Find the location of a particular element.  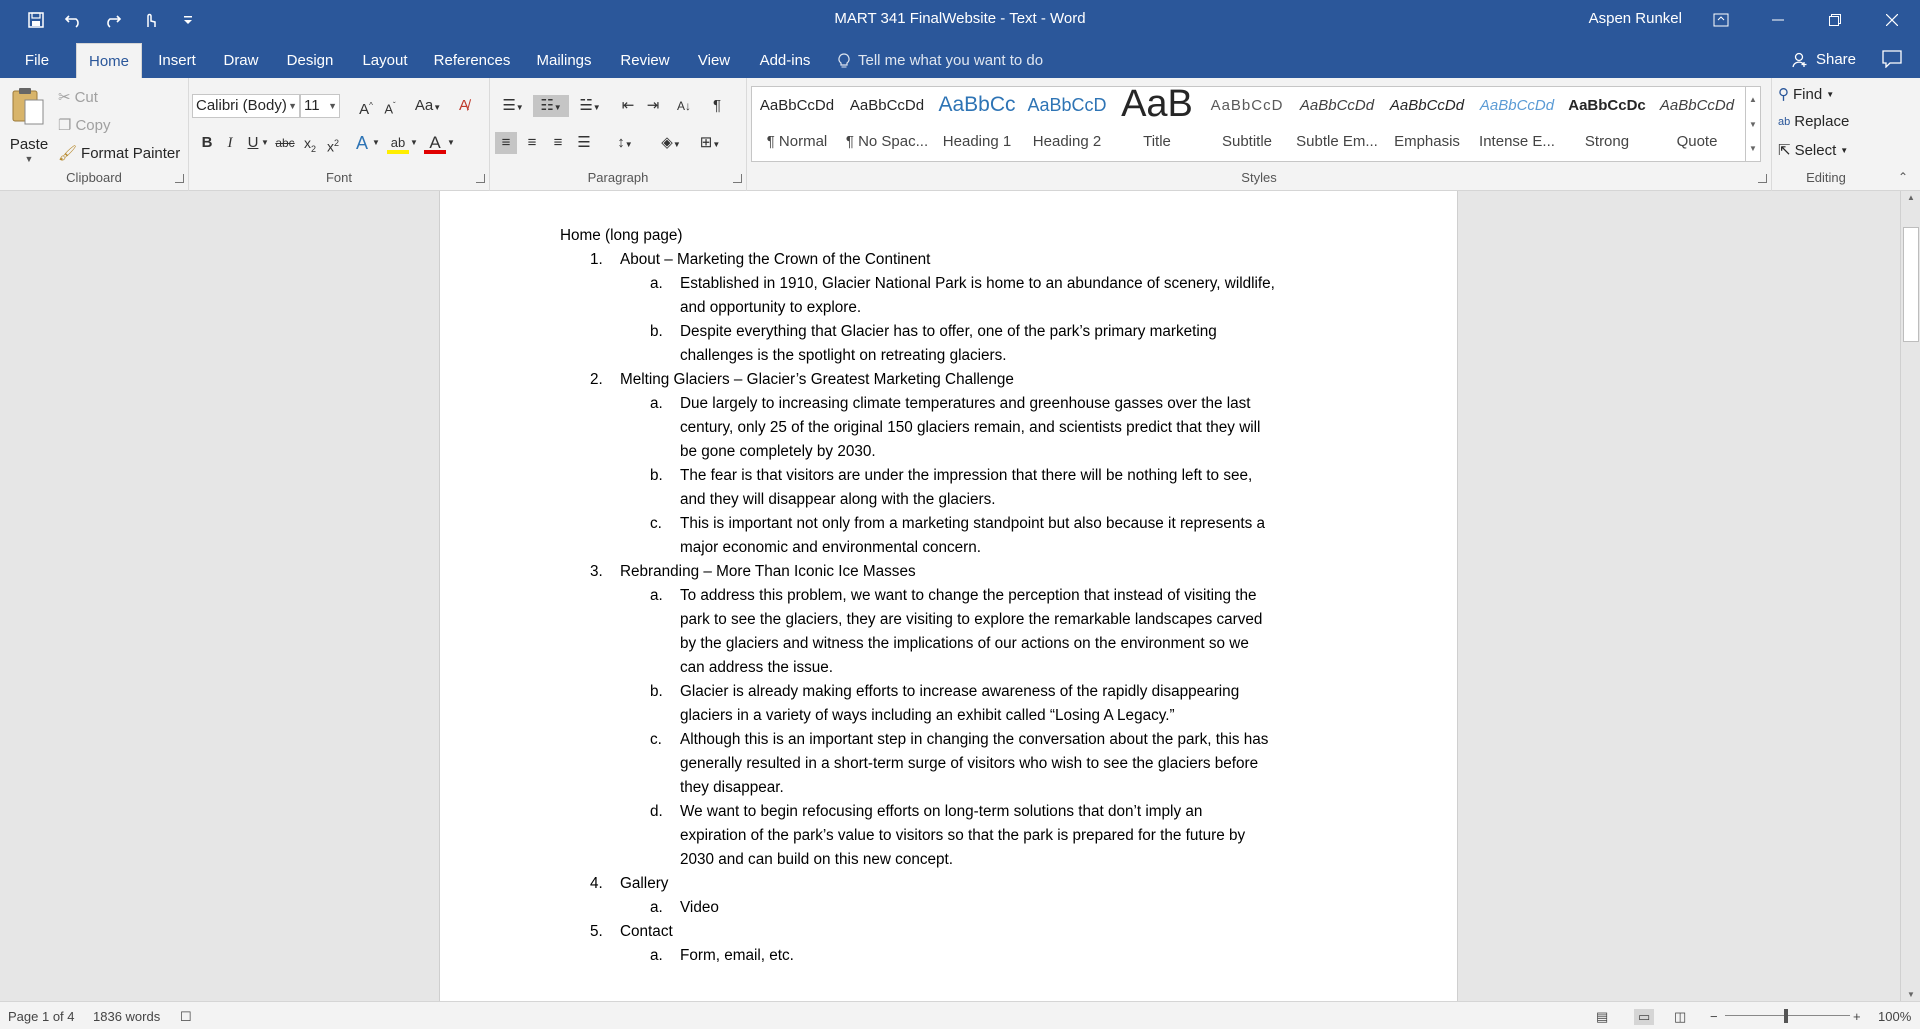

superscript-icon: x2 is located at coordinates (333, 143).